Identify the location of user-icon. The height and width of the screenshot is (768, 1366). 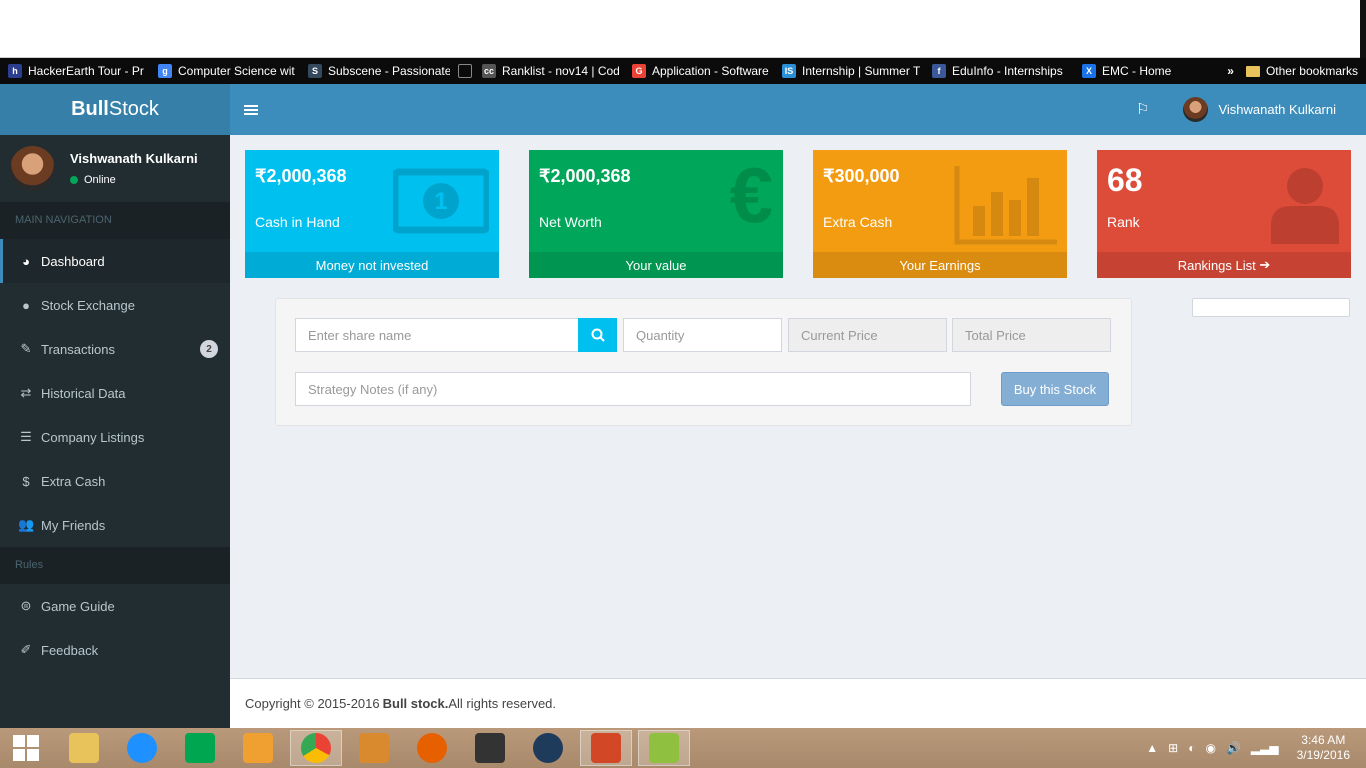
(1305, 206).